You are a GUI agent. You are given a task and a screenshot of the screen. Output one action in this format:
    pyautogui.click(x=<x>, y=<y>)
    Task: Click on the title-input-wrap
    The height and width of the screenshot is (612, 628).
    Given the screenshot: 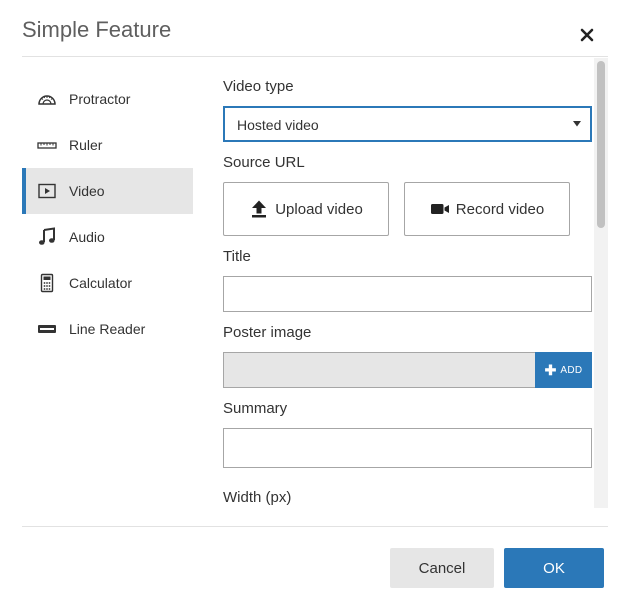 What is the action you would take?
    pyautogui.click(x=407, y=294)
    